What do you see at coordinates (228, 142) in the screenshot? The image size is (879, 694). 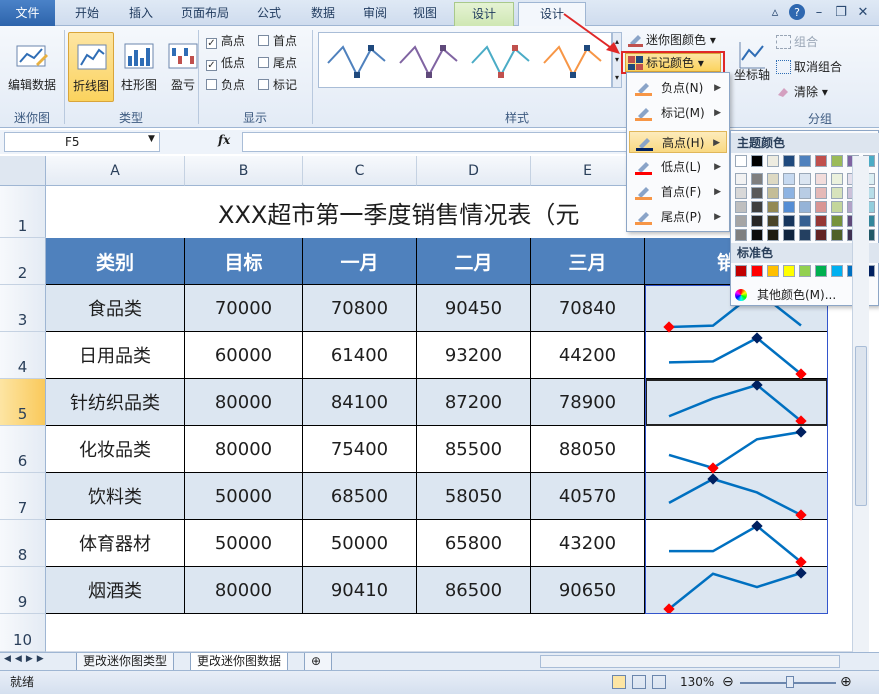 I see `insert-function-icon: fx` at bounding box center [228, 142].